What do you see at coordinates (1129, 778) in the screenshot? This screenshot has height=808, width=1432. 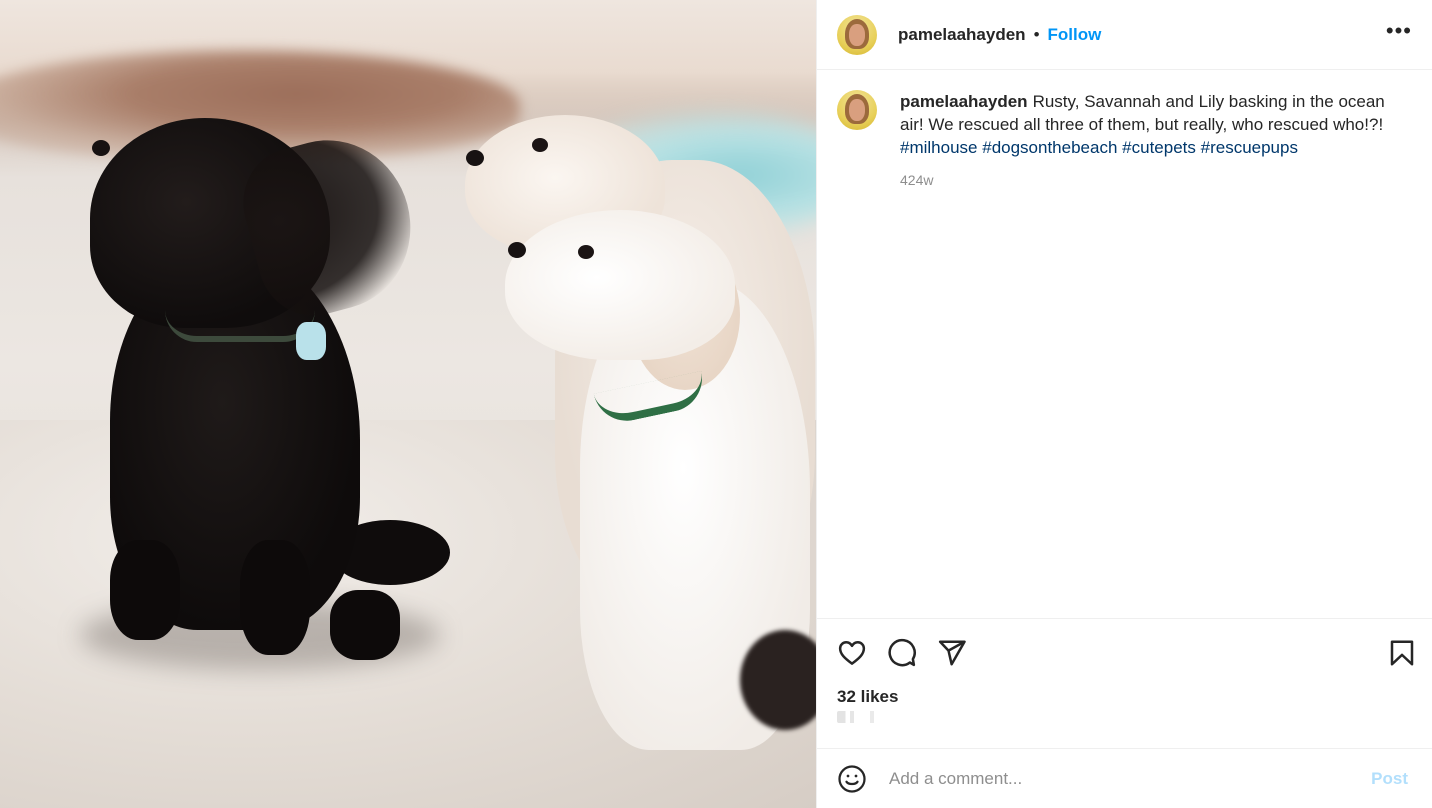 I see `comment-input` at bounding box center [1129, 778].